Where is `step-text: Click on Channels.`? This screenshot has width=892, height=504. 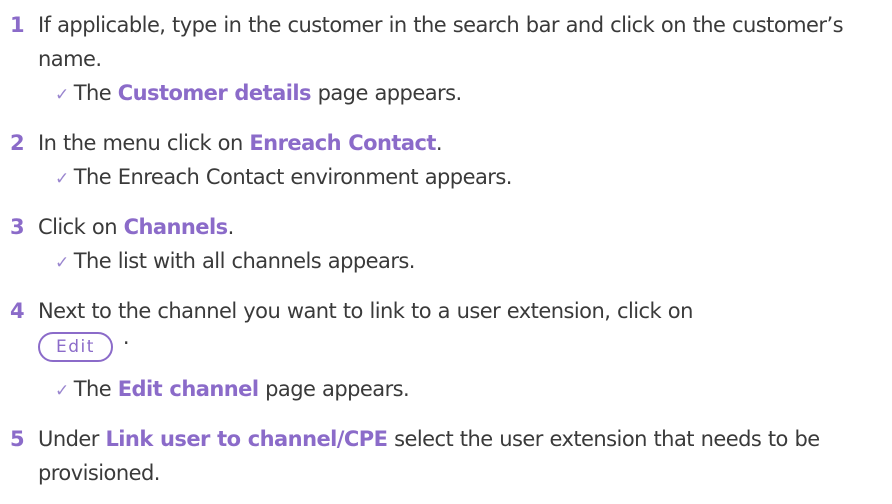
step-text: Click on Channels. is located at coordinates (136, 227).